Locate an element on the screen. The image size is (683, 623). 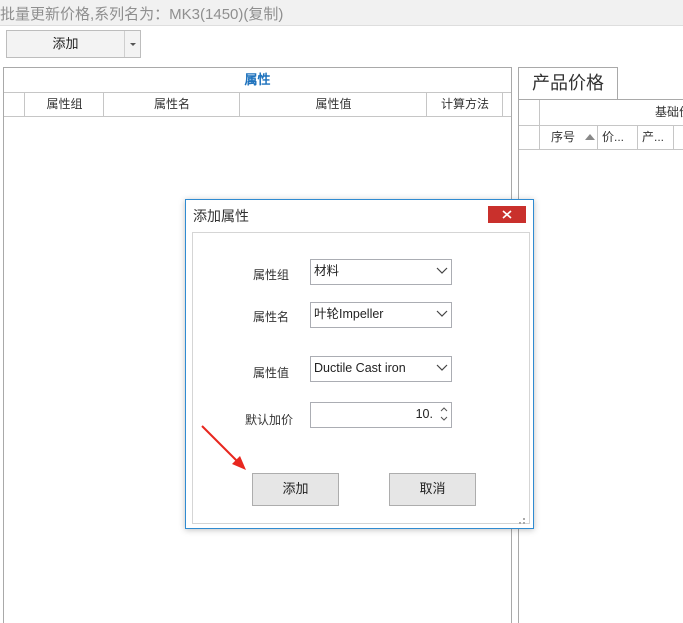
spinner-buttons is located at coordinates (444, 414).